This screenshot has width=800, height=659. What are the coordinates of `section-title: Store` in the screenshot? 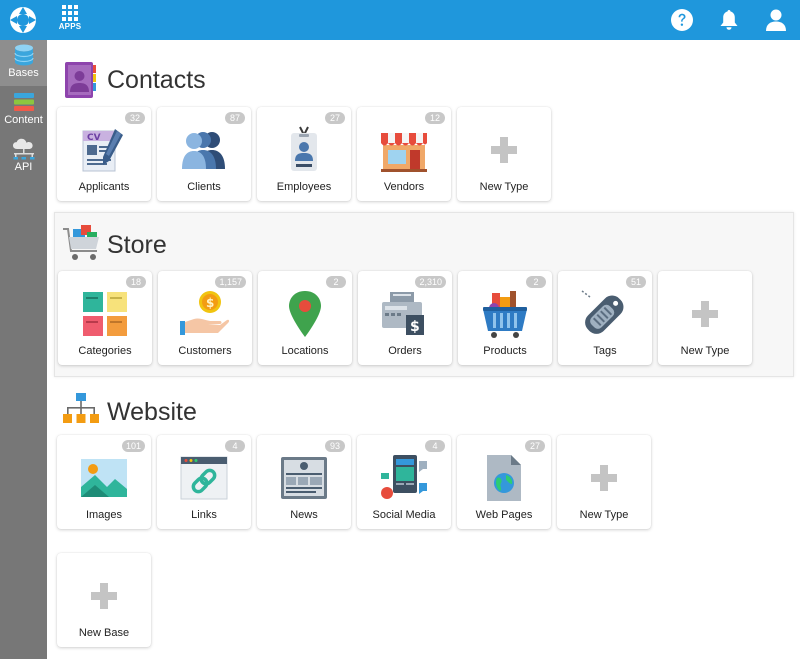 It's located at (137, 245).